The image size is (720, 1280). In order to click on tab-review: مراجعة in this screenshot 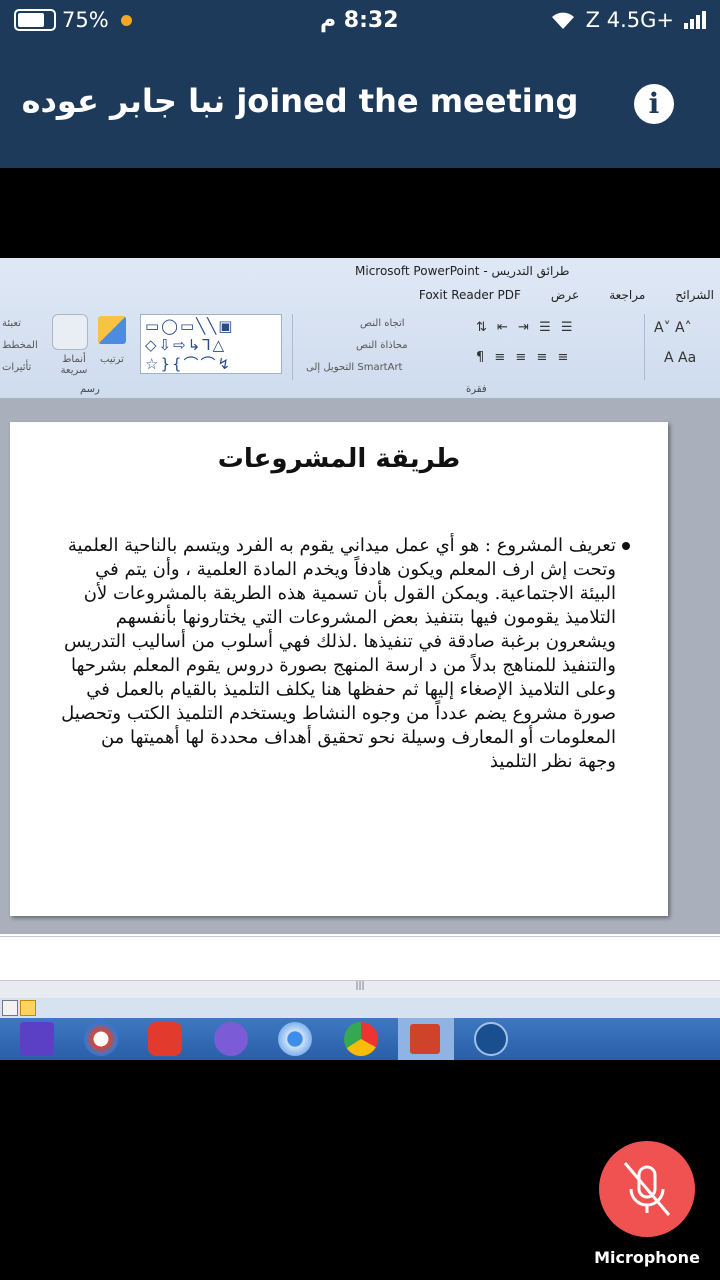, I will do `click(627, 295)`.